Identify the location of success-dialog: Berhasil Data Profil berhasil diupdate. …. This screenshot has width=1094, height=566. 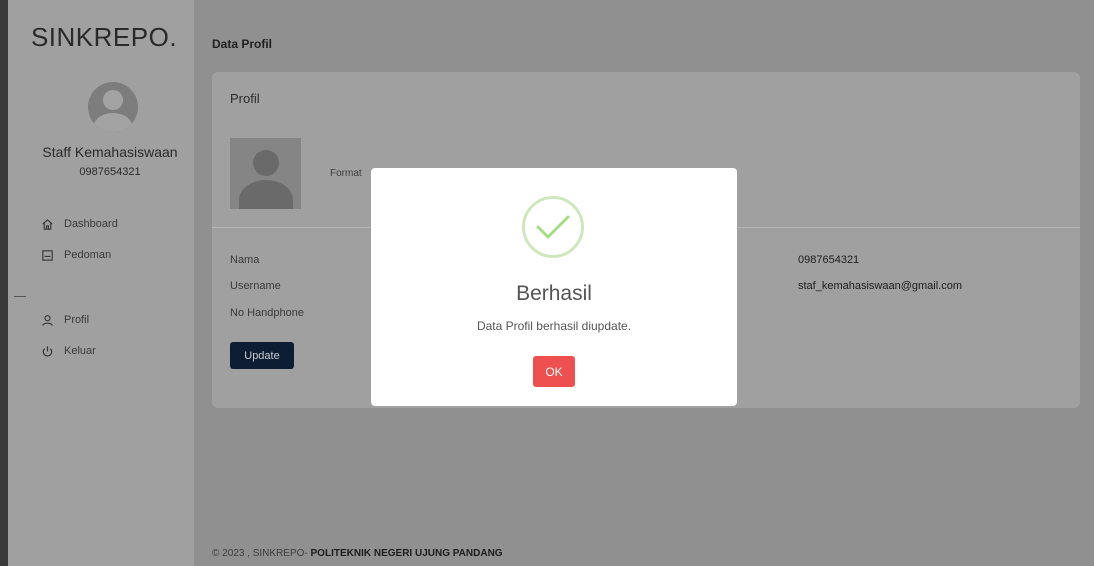
(554, 287).